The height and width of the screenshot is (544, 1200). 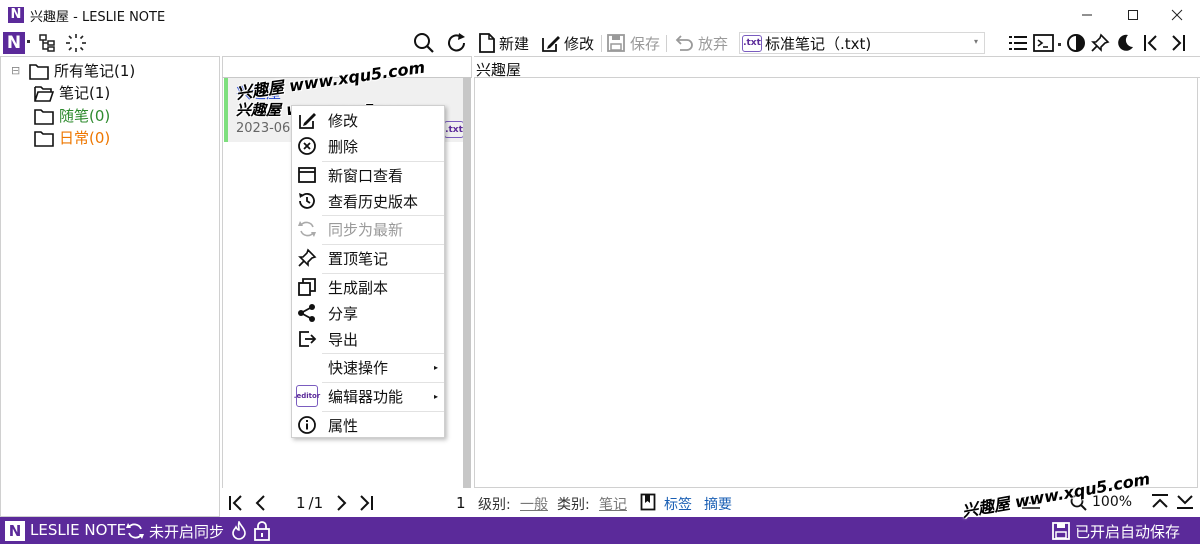 What do you see at coordinates (72, 115) in the screenshot?
I see `tree-item-essays: 随笔(0)` at bounding box center [72, 115].